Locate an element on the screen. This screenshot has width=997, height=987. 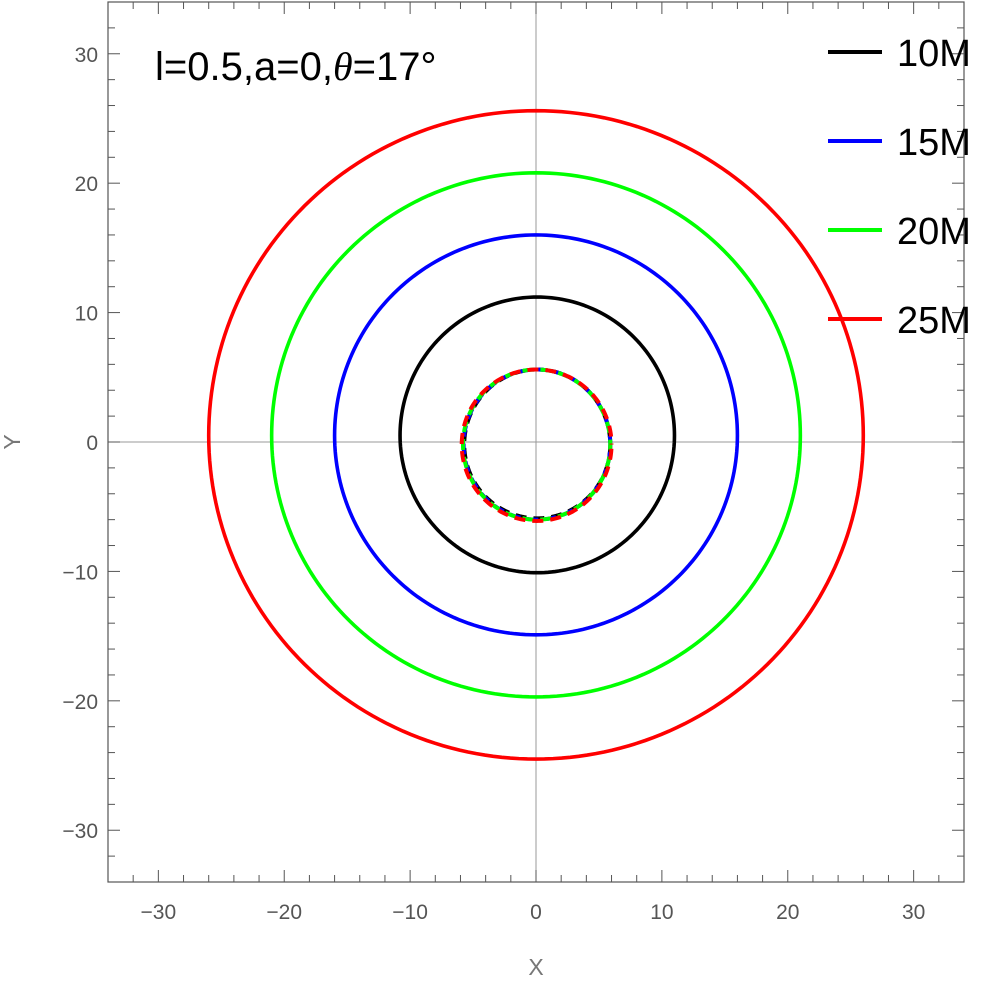
x-tick-label: −20 is located at coordinates (284, 912).